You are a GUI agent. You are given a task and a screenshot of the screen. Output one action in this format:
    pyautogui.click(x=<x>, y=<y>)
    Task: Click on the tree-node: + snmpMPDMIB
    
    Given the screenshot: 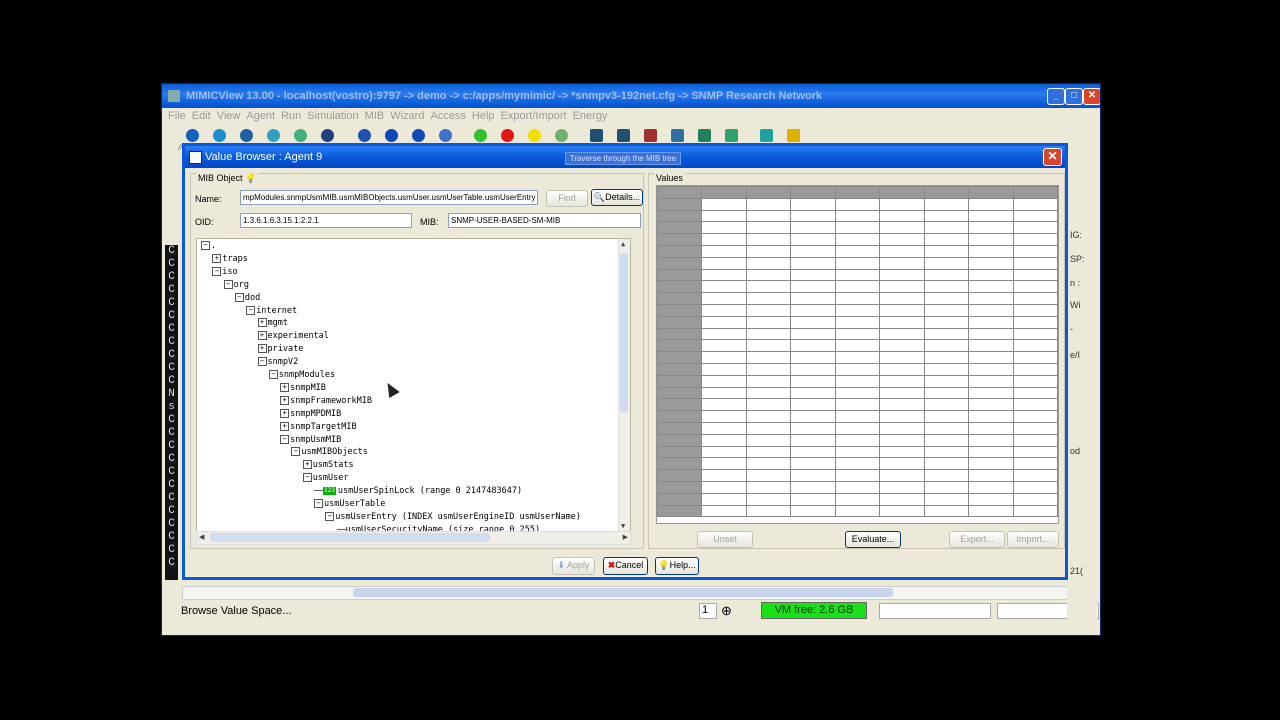 What is the action you would take?
    pyautogui.click(x=310, y=414)
    